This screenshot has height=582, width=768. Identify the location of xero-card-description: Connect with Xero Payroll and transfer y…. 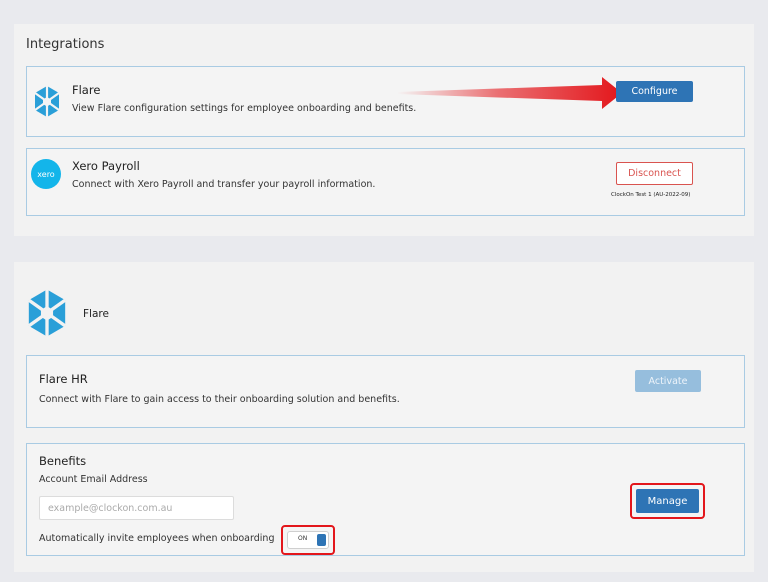
(224, 184).